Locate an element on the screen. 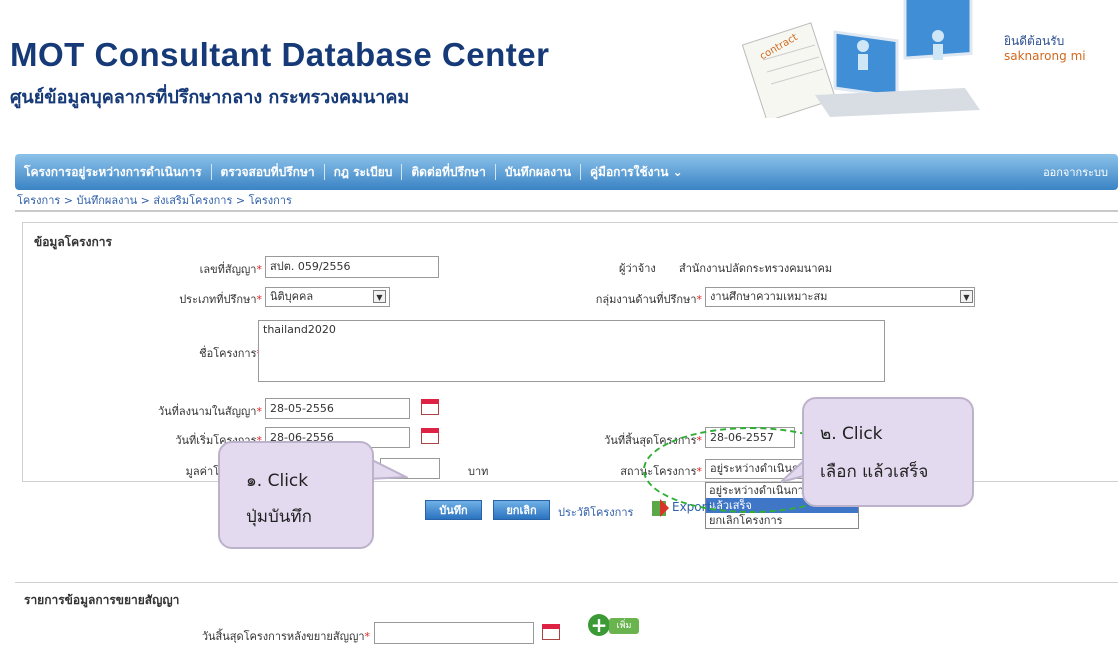 The width and height of the screenshot is (1118, 648). work-group-label: กลุ่มงานด้านที่ปรึกษา* is located at coordinates (649, 299).